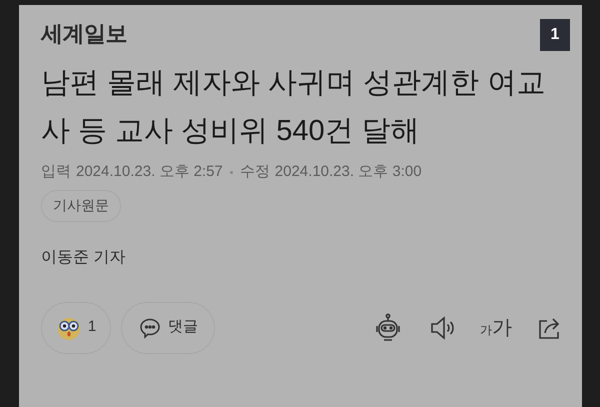  What do you see at coordinates (81, 206) in the screenshot?
I see `original-article-button: 기사원문` at bounding box center [81, 206].